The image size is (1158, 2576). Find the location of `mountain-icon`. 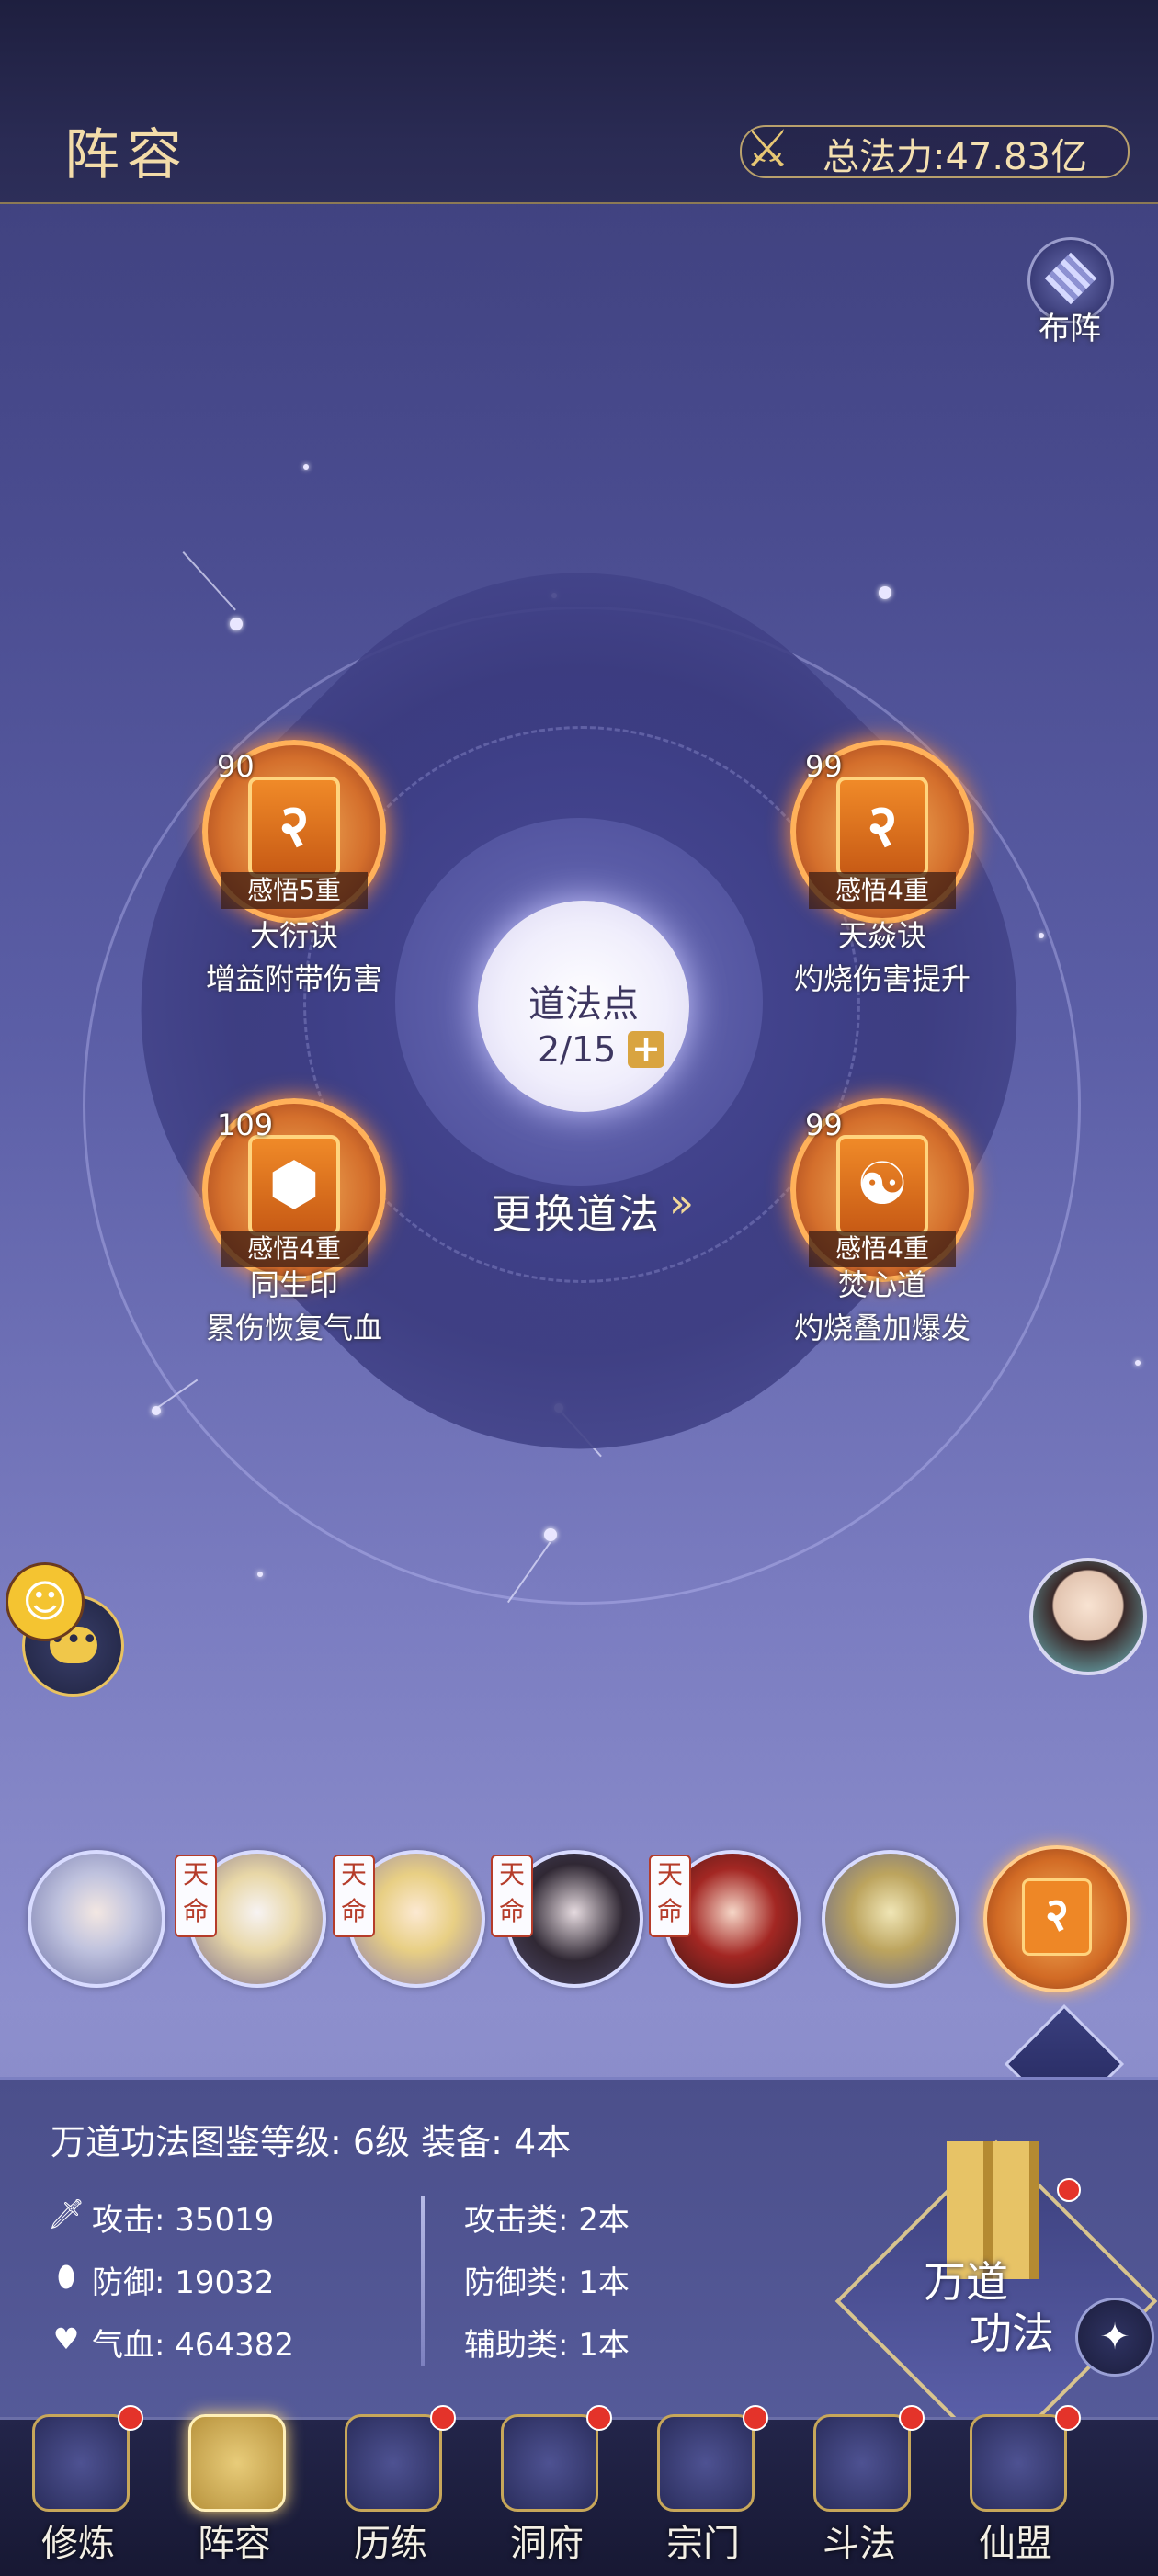

mountain-icon is located at coordinates (394, 2463).